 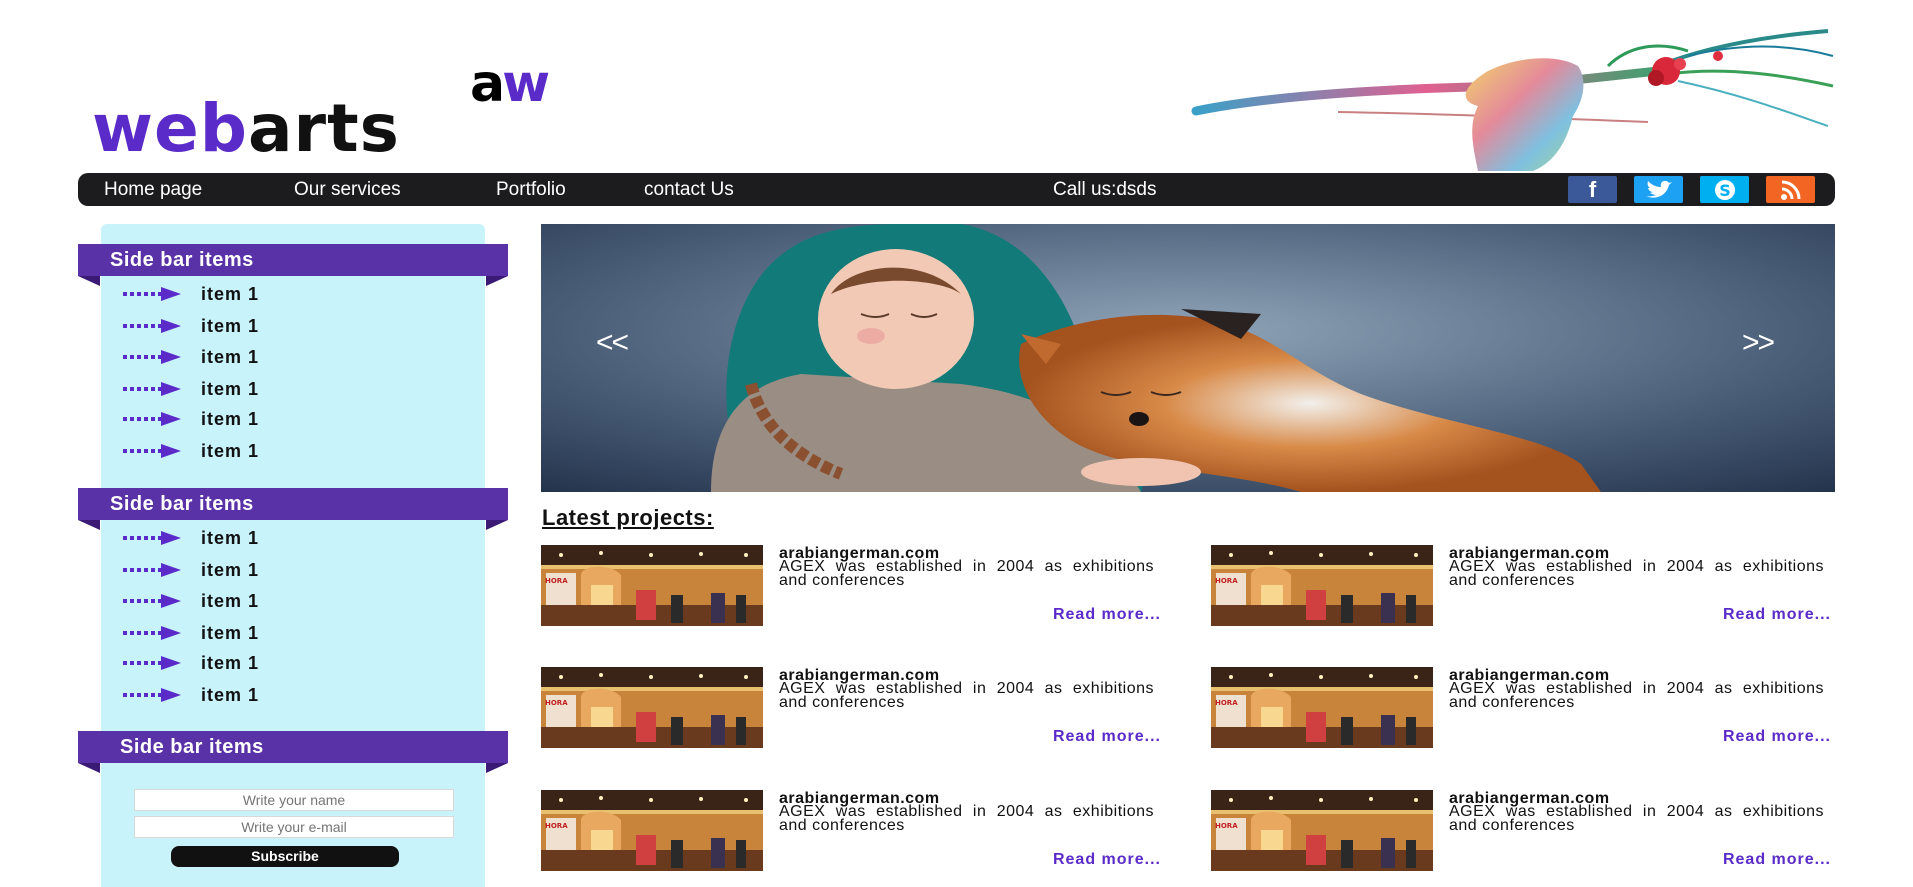 I want to click on nav-home: Home page, so click(x=153, y=189).